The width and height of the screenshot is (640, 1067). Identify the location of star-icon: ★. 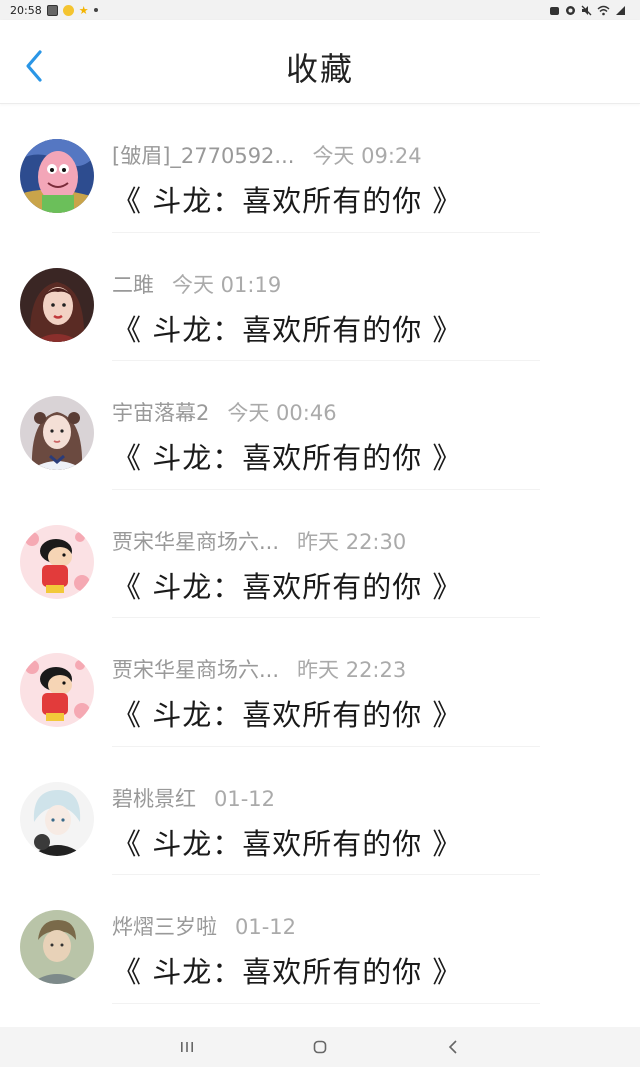
(83, 10).